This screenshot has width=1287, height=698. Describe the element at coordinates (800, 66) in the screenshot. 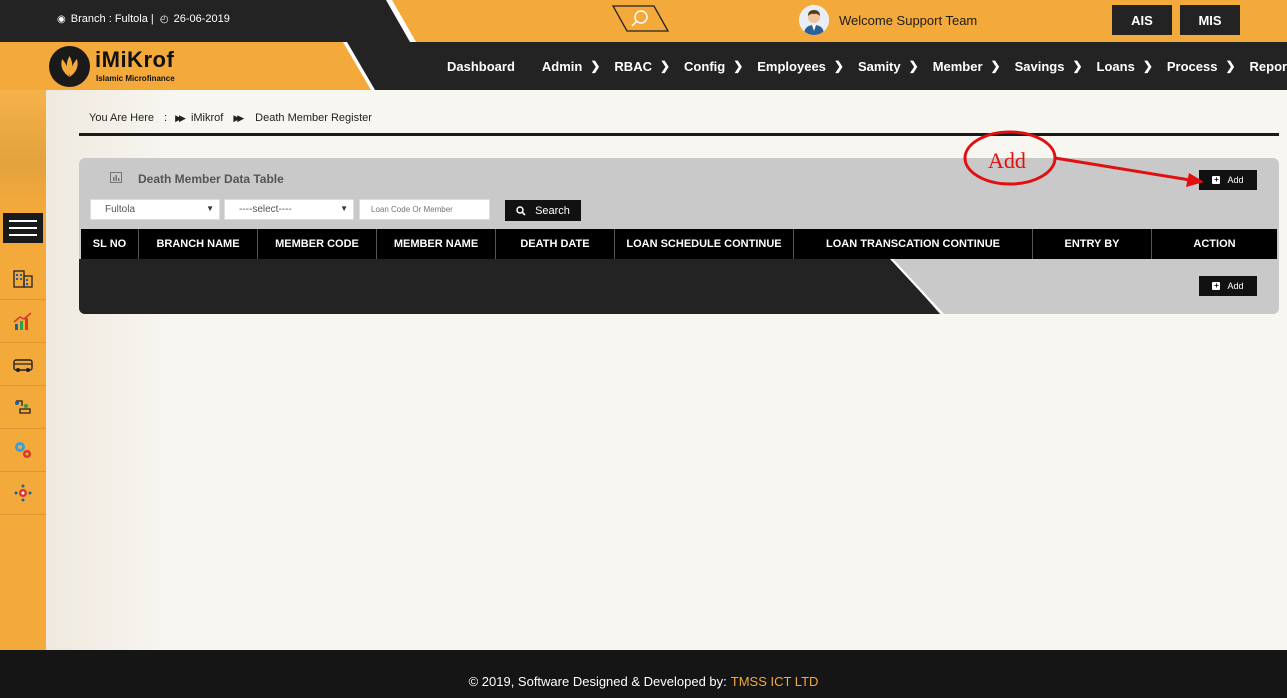

I see `nav-item-employees: Employees ❯` at that location.